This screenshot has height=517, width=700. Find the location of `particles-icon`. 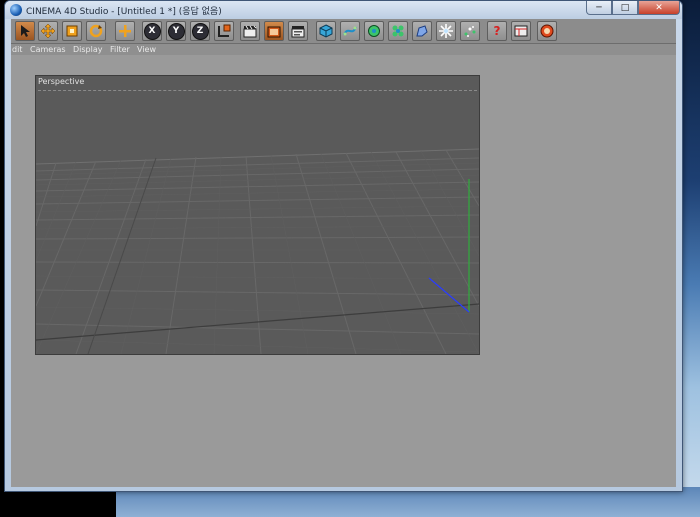

particles-icon is located at coordinates (470, 31).